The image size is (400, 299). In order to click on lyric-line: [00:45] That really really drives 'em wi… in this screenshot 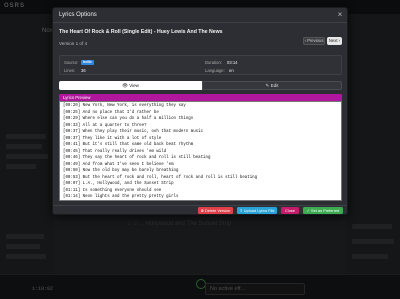, I will do `click(115, 151)`.